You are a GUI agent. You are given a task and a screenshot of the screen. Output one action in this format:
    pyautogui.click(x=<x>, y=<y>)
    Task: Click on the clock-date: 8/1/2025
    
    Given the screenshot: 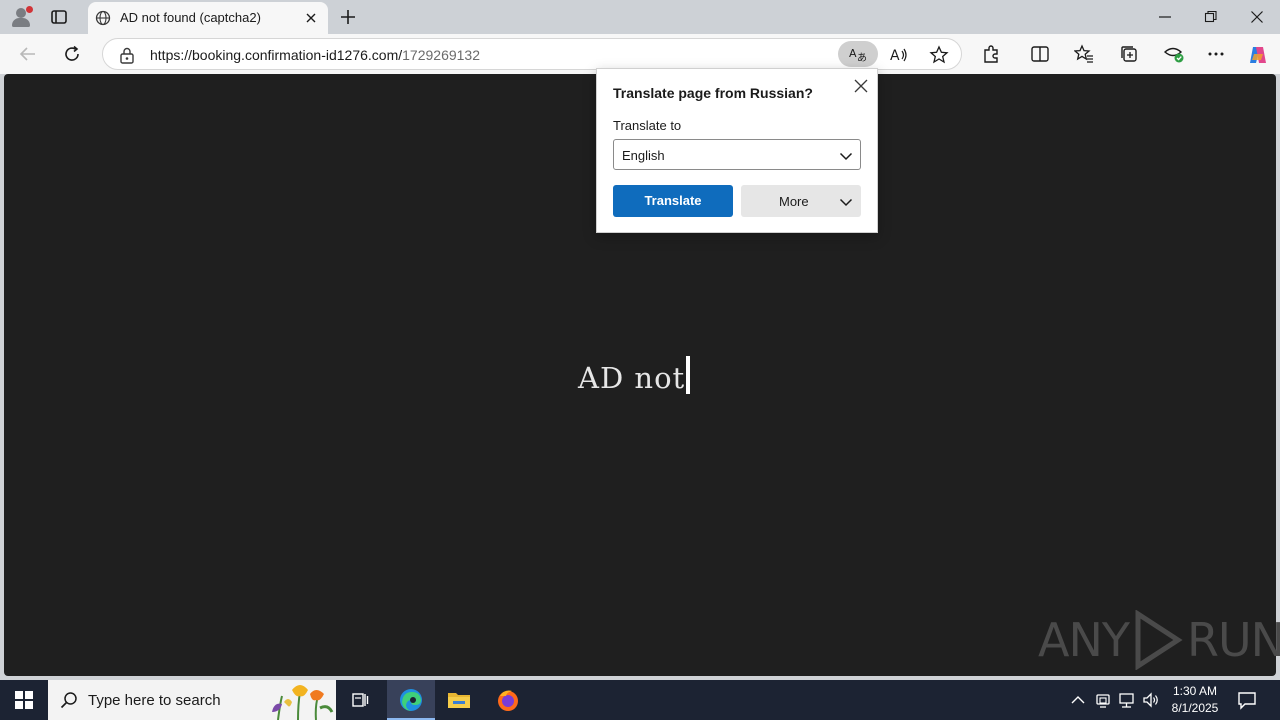 What is the action you would take?
    pyautogui.click(x=1195, y=708)
    